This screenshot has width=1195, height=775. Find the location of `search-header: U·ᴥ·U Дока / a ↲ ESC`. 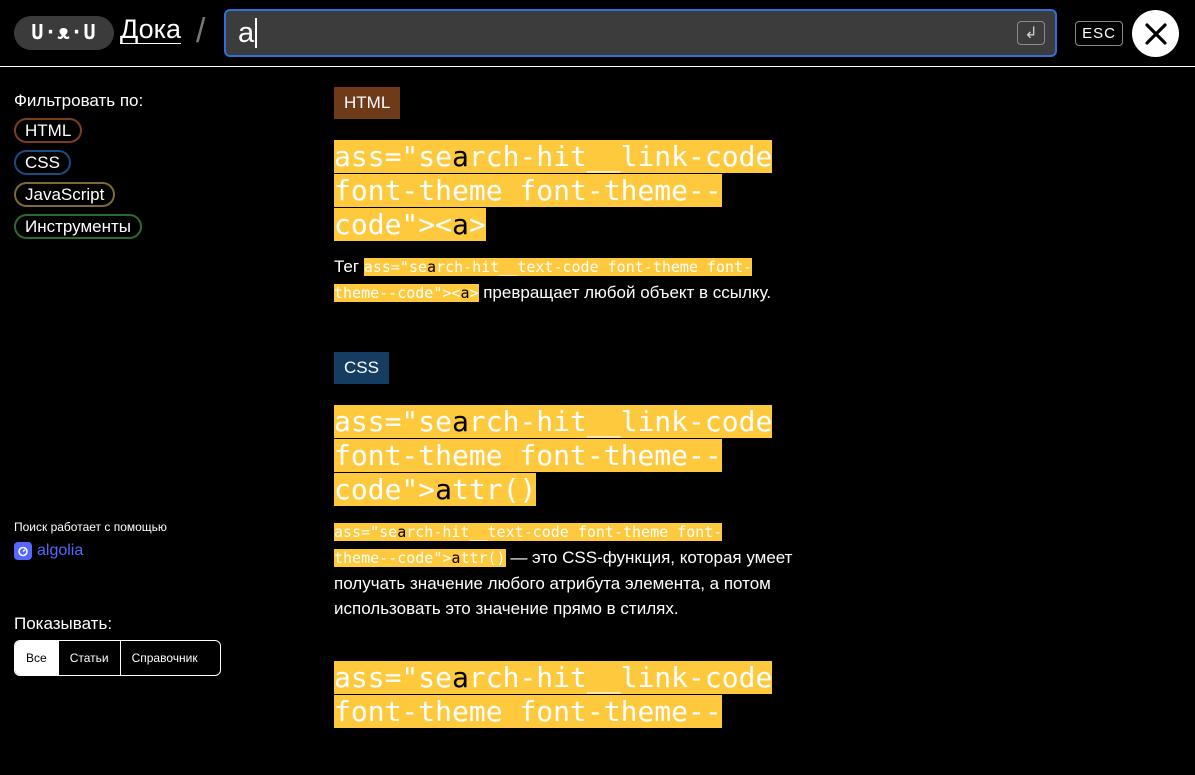

search-header: U·ᴥ·U Дока / a ↲ ESC is located at coordinates (597, 33).